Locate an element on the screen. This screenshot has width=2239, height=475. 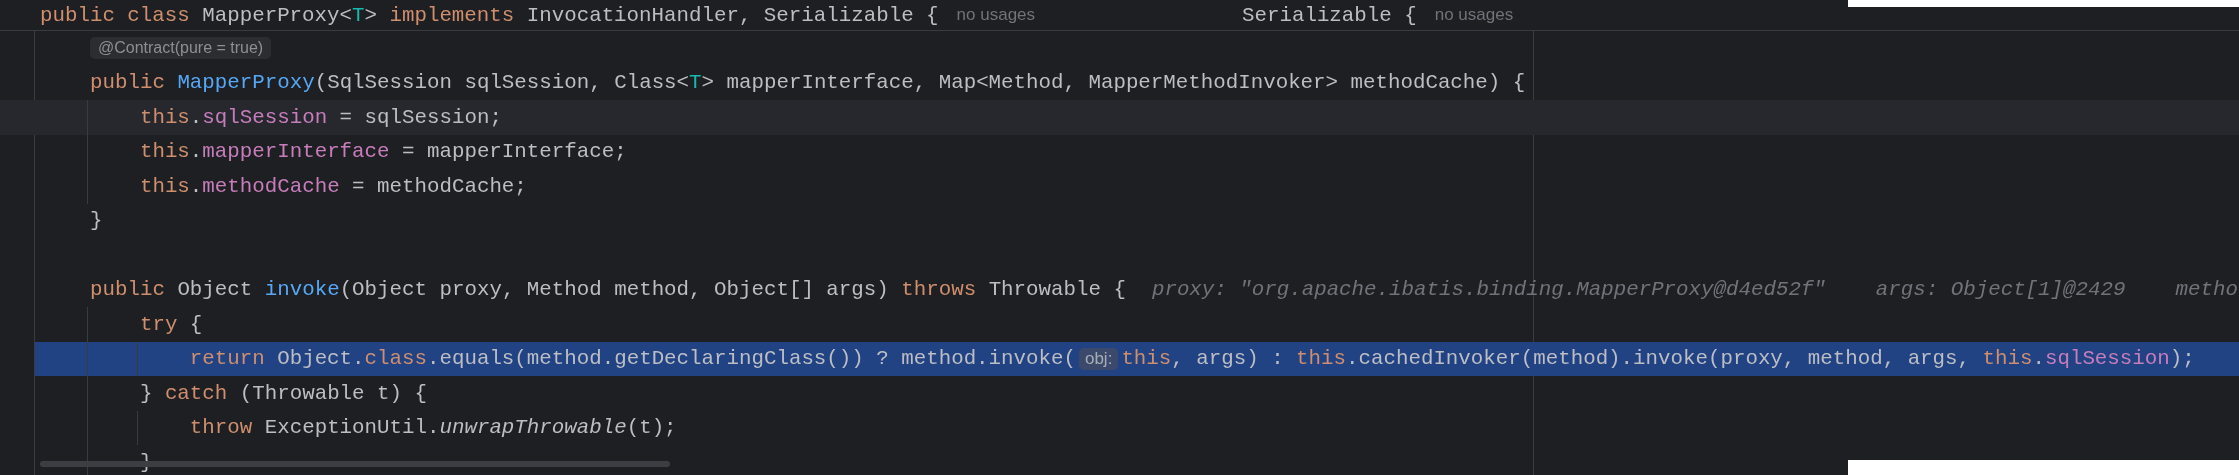
code-line: this.sqlSession = sqlSession; is located at coordinates (320, 117).